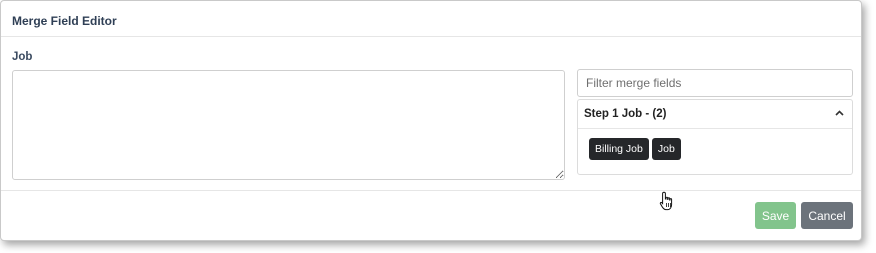 The image size is (876, 253). What do you see at coordinates (715, 83) in the screenshot?
I see `filter-merge-fields-input` at bounding box center [715, 83].